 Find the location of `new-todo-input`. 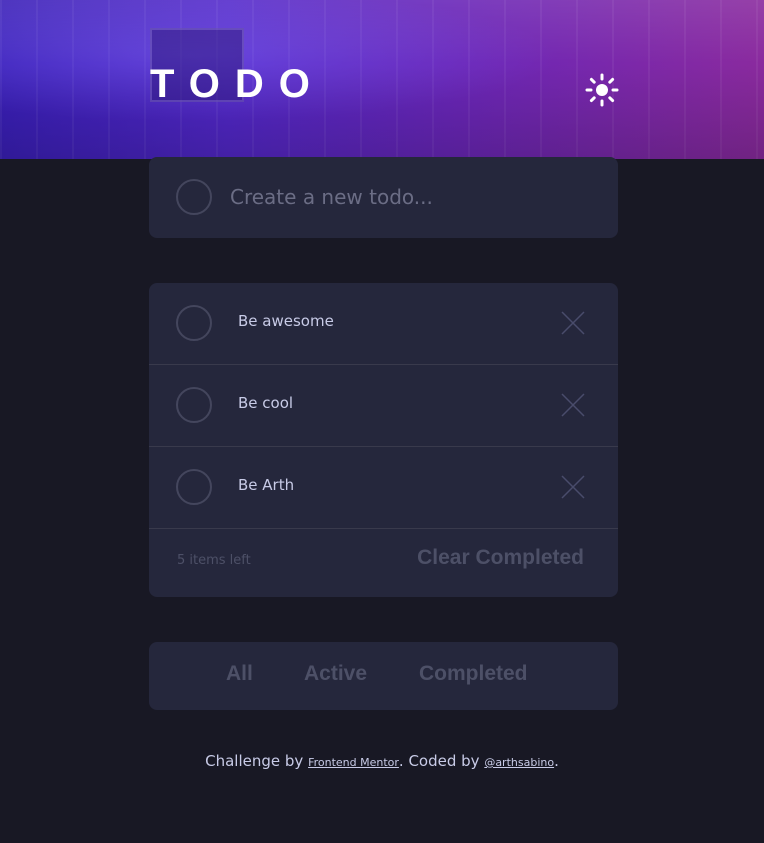

new-todo-input is located at coordinates (410, 197).